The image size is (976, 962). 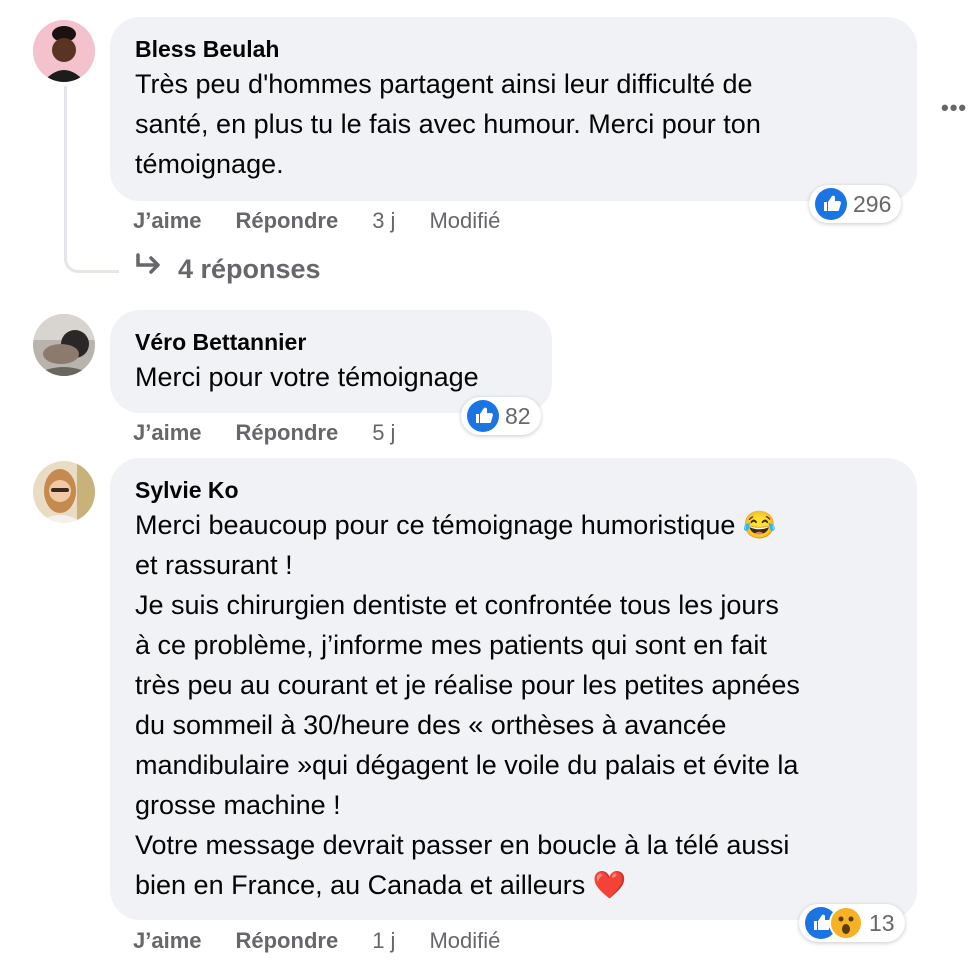 I want to click on previous-comment-actions-cutoff, so click(x=488, y=3).